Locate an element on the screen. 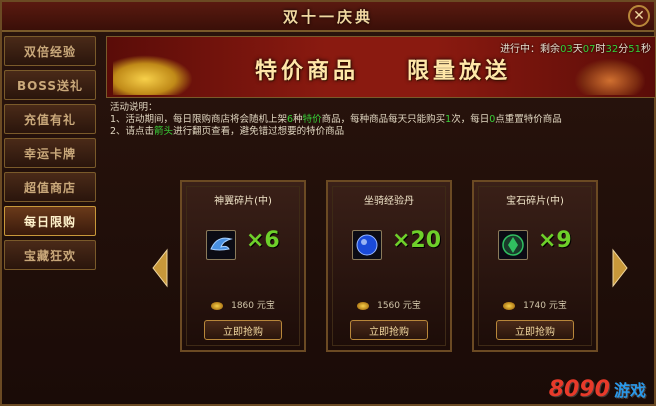 The width and height of the screenshot is (656, 406). gift-boxes-icon is located at coordinates (610, 77).